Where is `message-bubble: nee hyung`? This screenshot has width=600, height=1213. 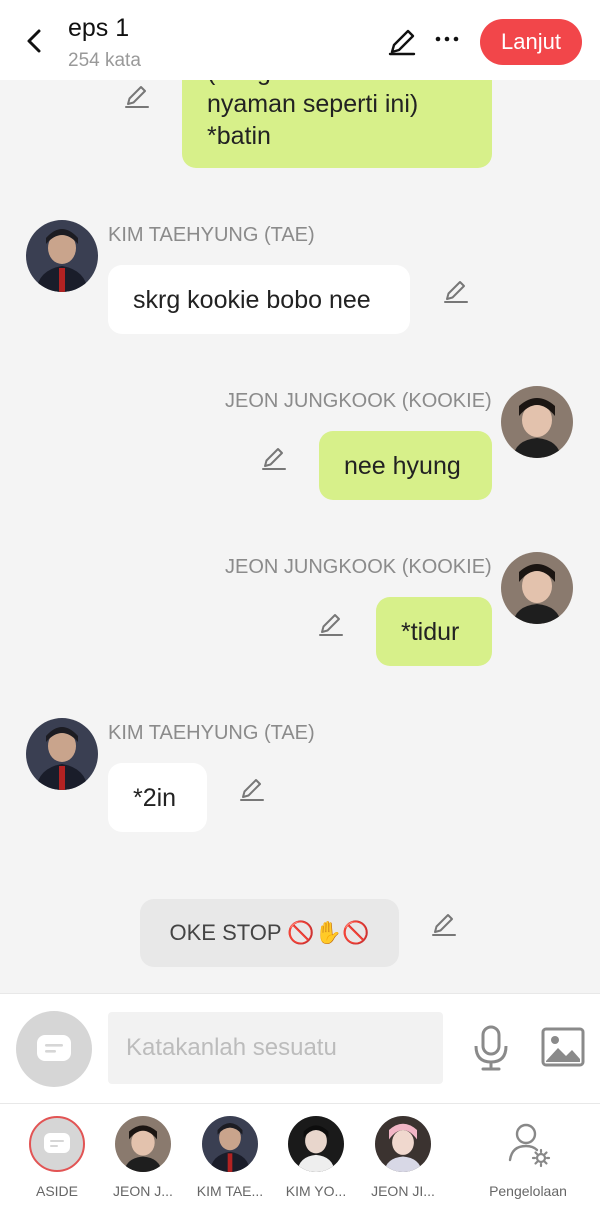
message-bubble: nee hyung is located at coordinates (405, 465).